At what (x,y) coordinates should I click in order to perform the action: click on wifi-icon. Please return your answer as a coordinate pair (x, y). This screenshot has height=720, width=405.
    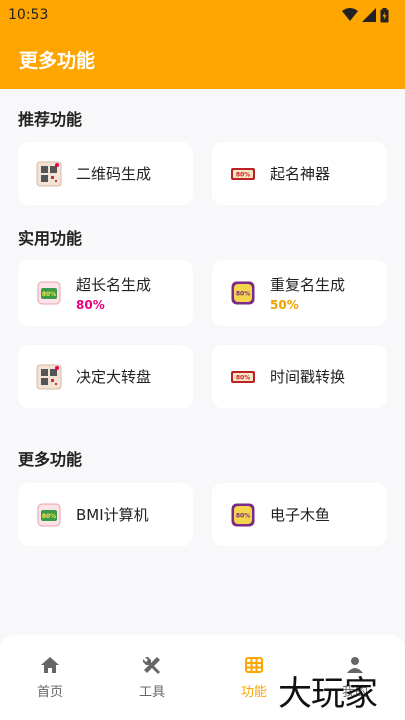
    Looking at the image, I should click on (350, 14).